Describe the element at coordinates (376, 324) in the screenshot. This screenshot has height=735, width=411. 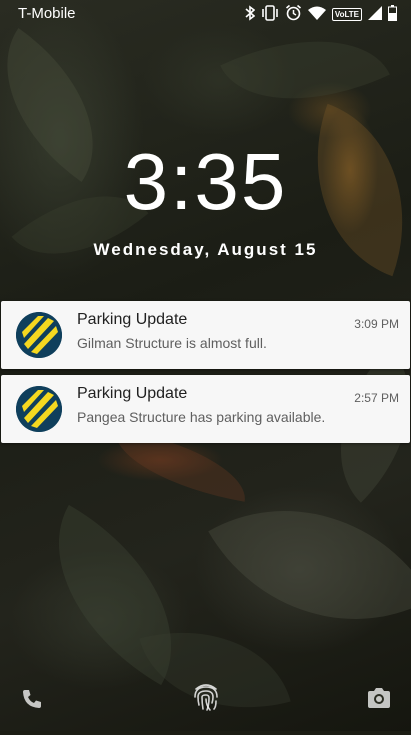
I see `notification-time: 3:09 PM` at that location.